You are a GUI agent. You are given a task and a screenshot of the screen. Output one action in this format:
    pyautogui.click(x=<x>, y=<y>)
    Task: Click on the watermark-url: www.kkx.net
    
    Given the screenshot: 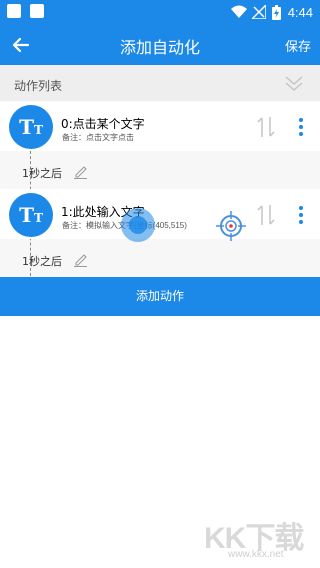 What is the action you would take?
    pyautogui.click(x=256, y=554)
    